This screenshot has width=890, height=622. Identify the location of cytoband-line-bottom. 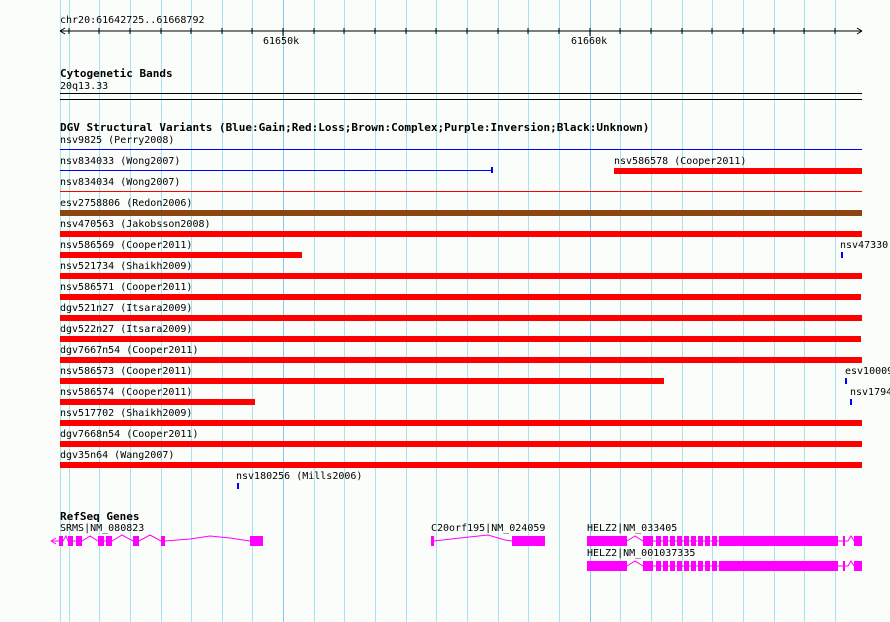
(461, 99).